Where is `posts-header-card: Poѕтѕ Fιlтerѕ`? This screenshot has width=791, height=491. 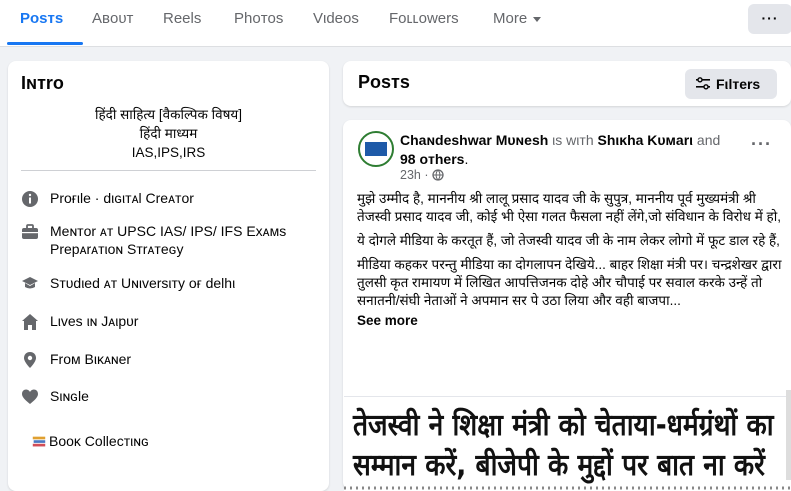 posts-header-card: Poѕтѕ Fιlтerѕ is located at coordinates (567, 83).